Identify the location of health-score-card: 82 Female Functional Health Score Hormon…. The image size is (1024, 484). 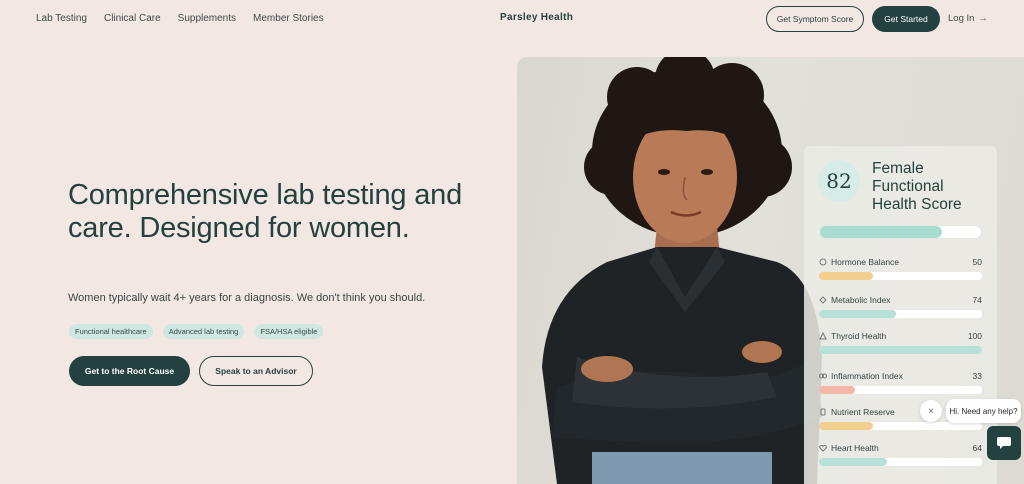
(900, 315).